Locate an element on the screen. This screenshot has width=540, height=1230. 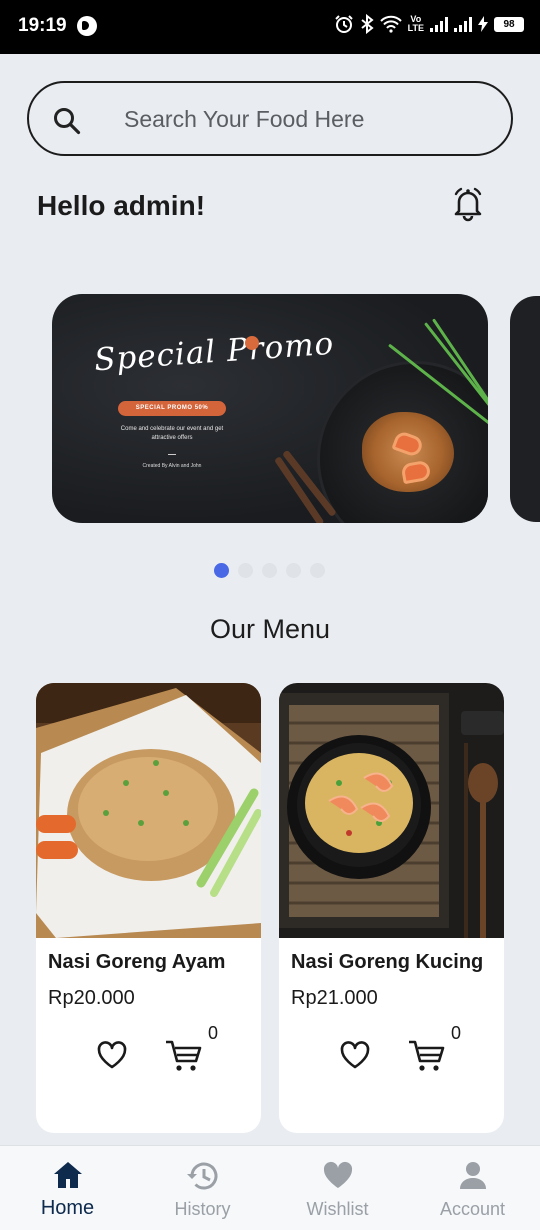
nav-account: Account is located at coordinates (472, 1188).